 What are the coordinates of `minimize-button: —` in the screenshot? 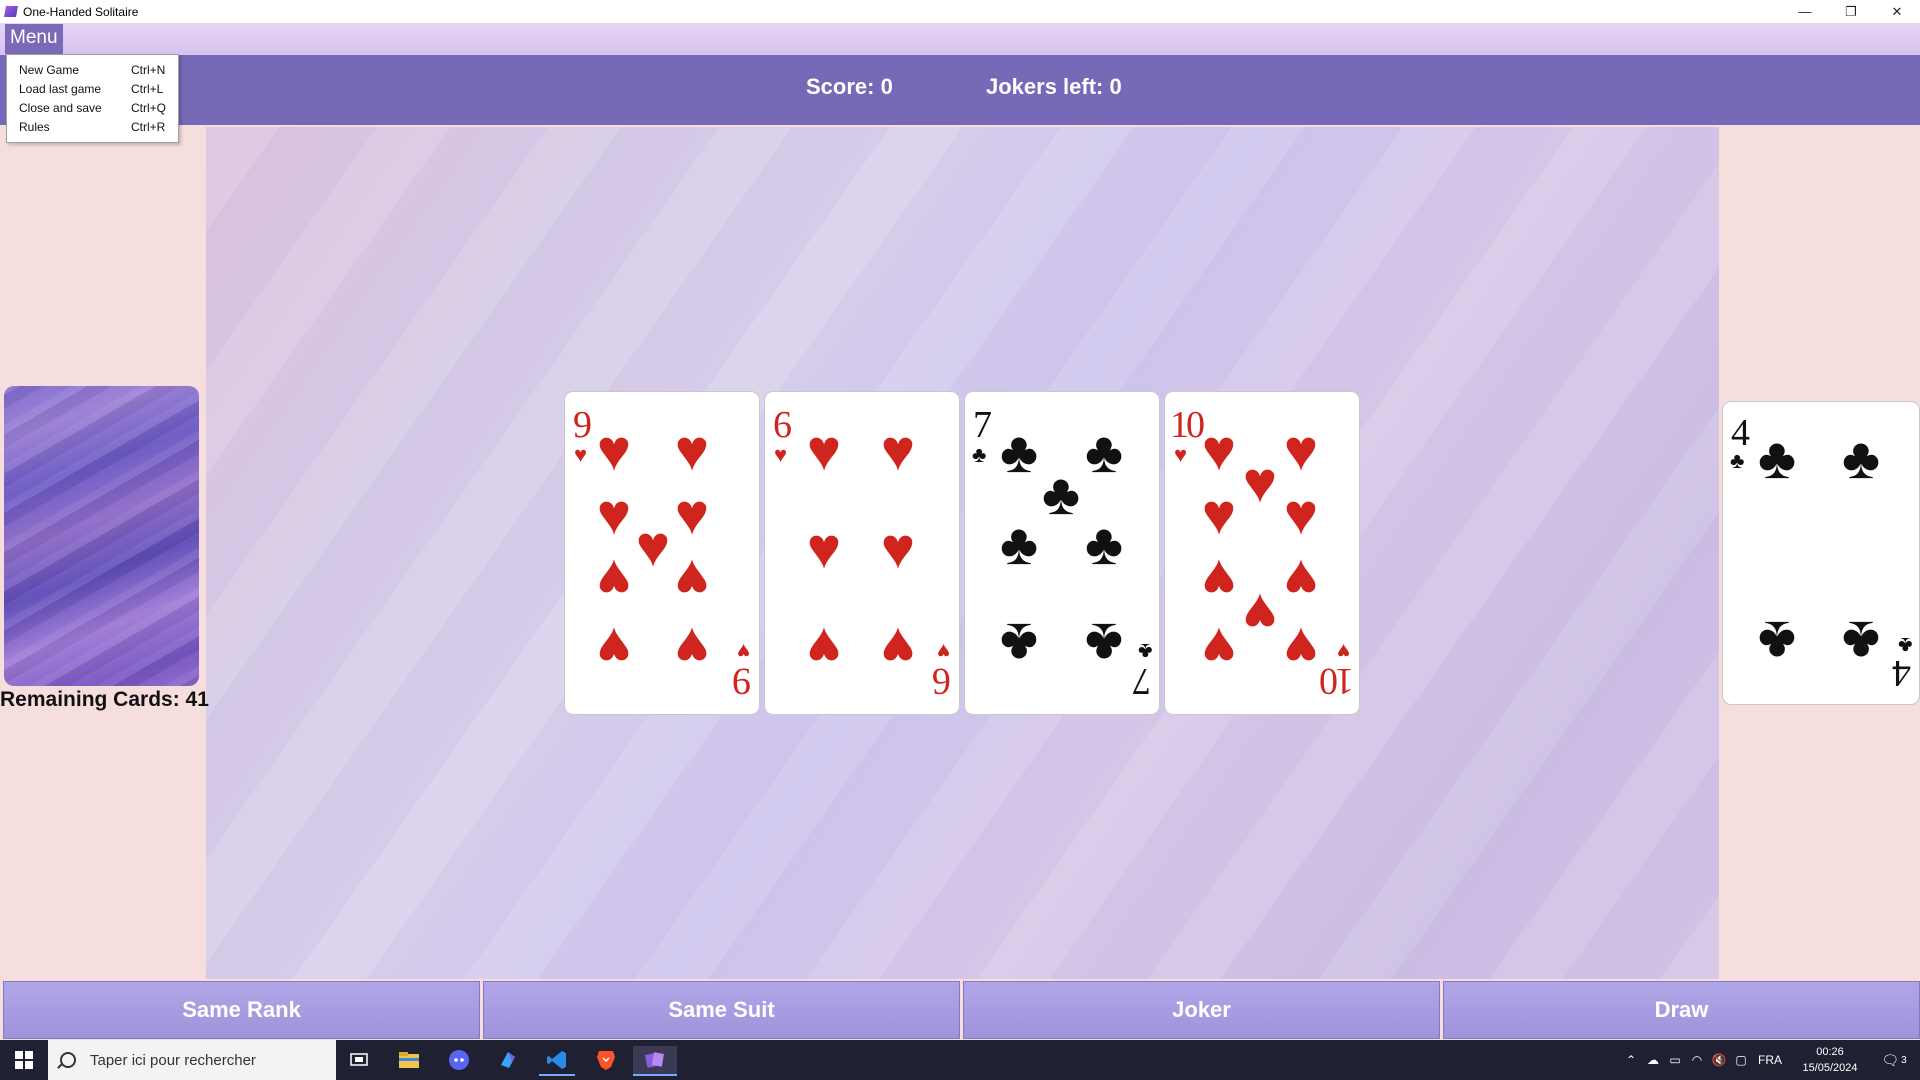 It's located at (1805, 11).